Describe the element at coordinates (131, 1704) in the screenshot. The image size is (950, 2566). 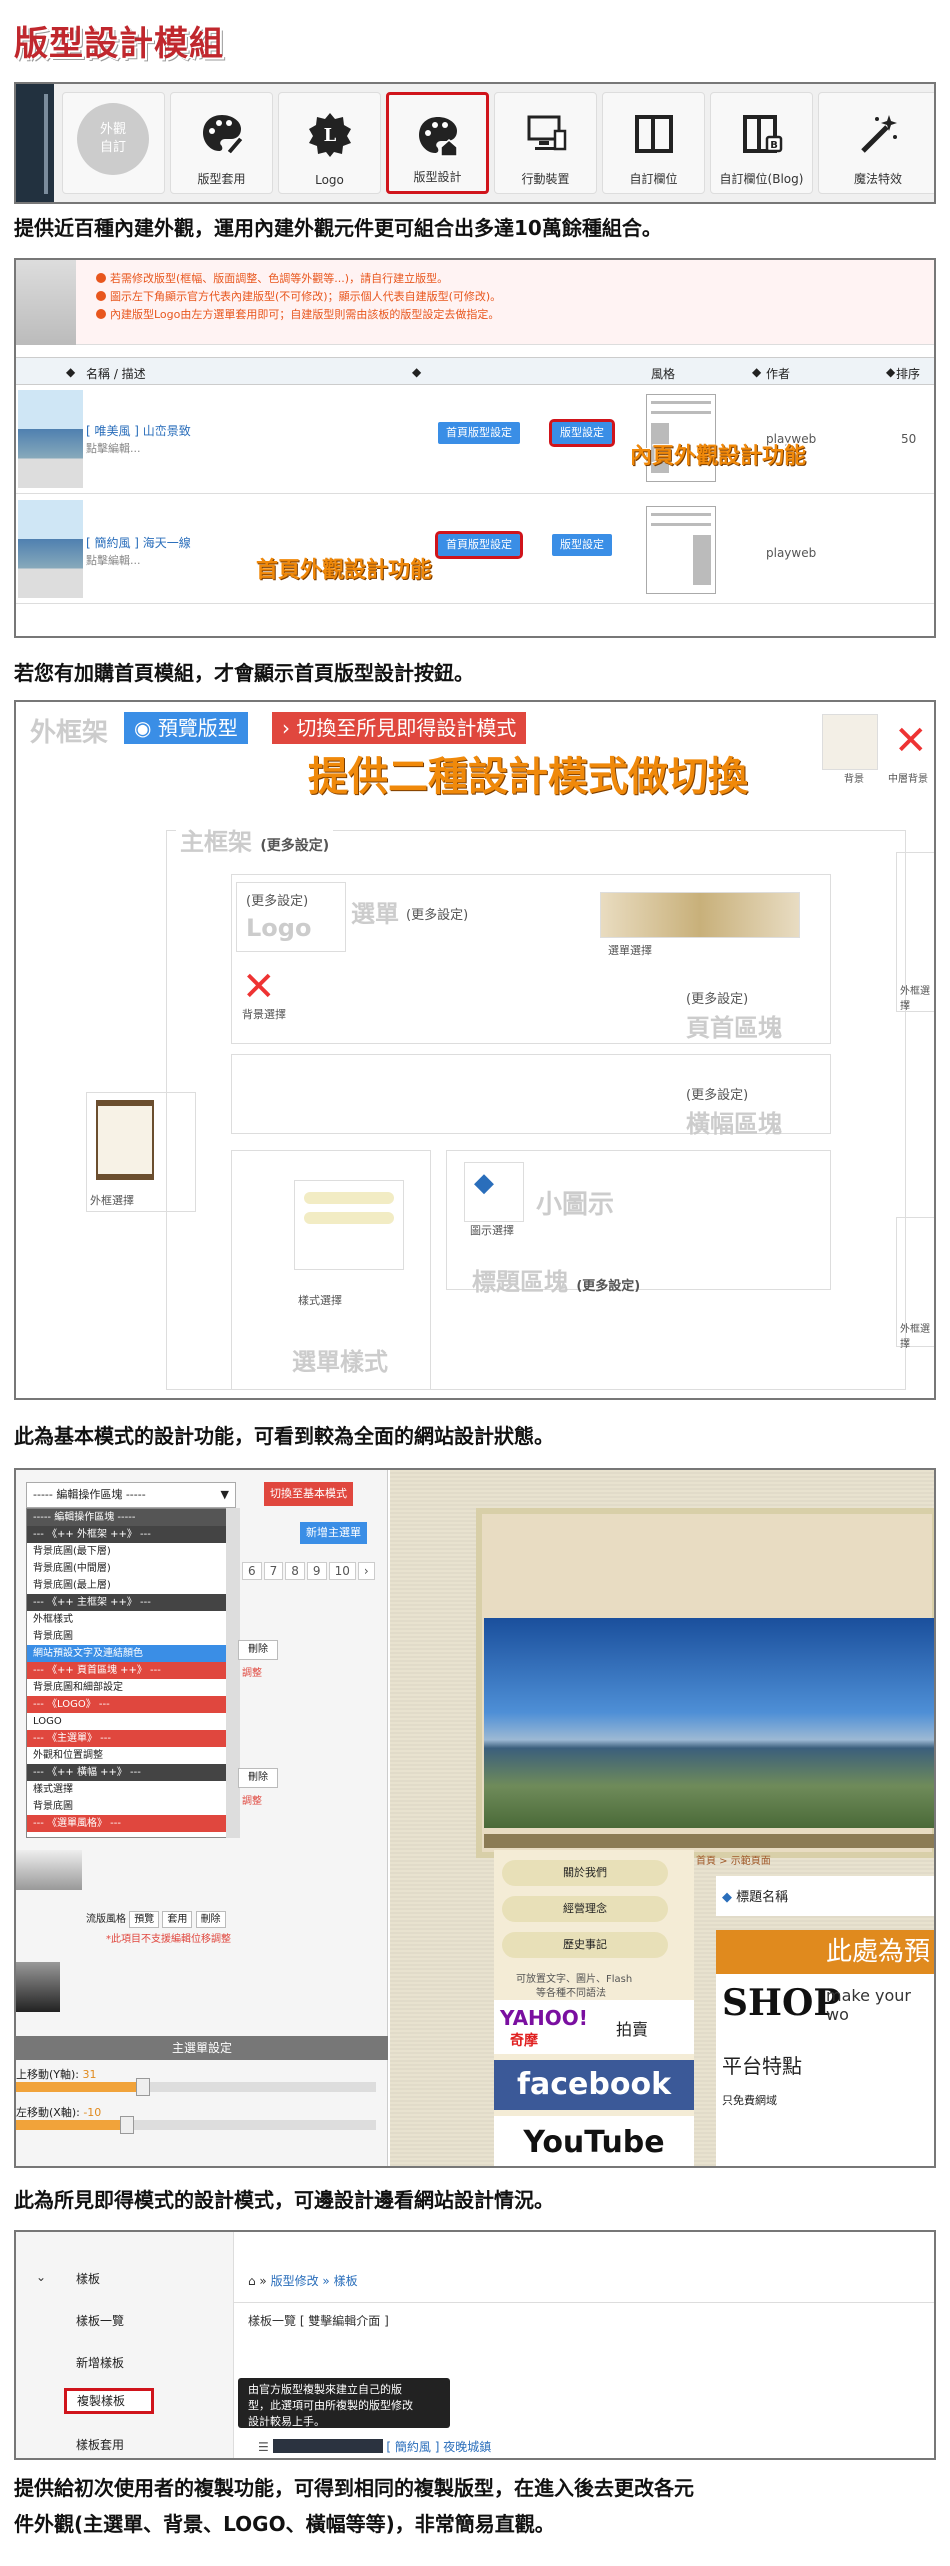
I see `dropdown-option: --- 《LOGO》 ---` at that location.